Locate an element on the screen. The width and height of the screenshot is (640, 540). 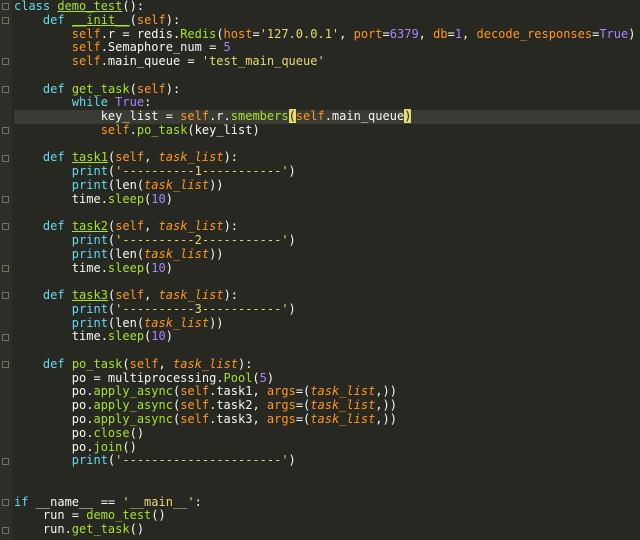
code-line: self.Semaphore_num = 5 is located at coordinates (327, 47).